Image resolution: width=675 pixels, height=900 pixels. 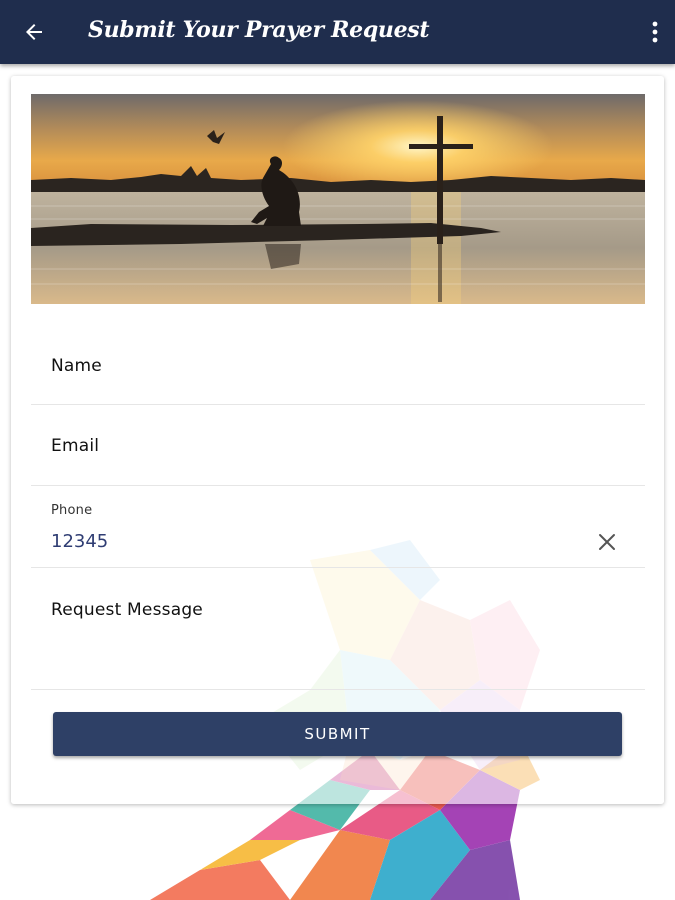 I want to click on close-icon, so click(x=607, y=542).